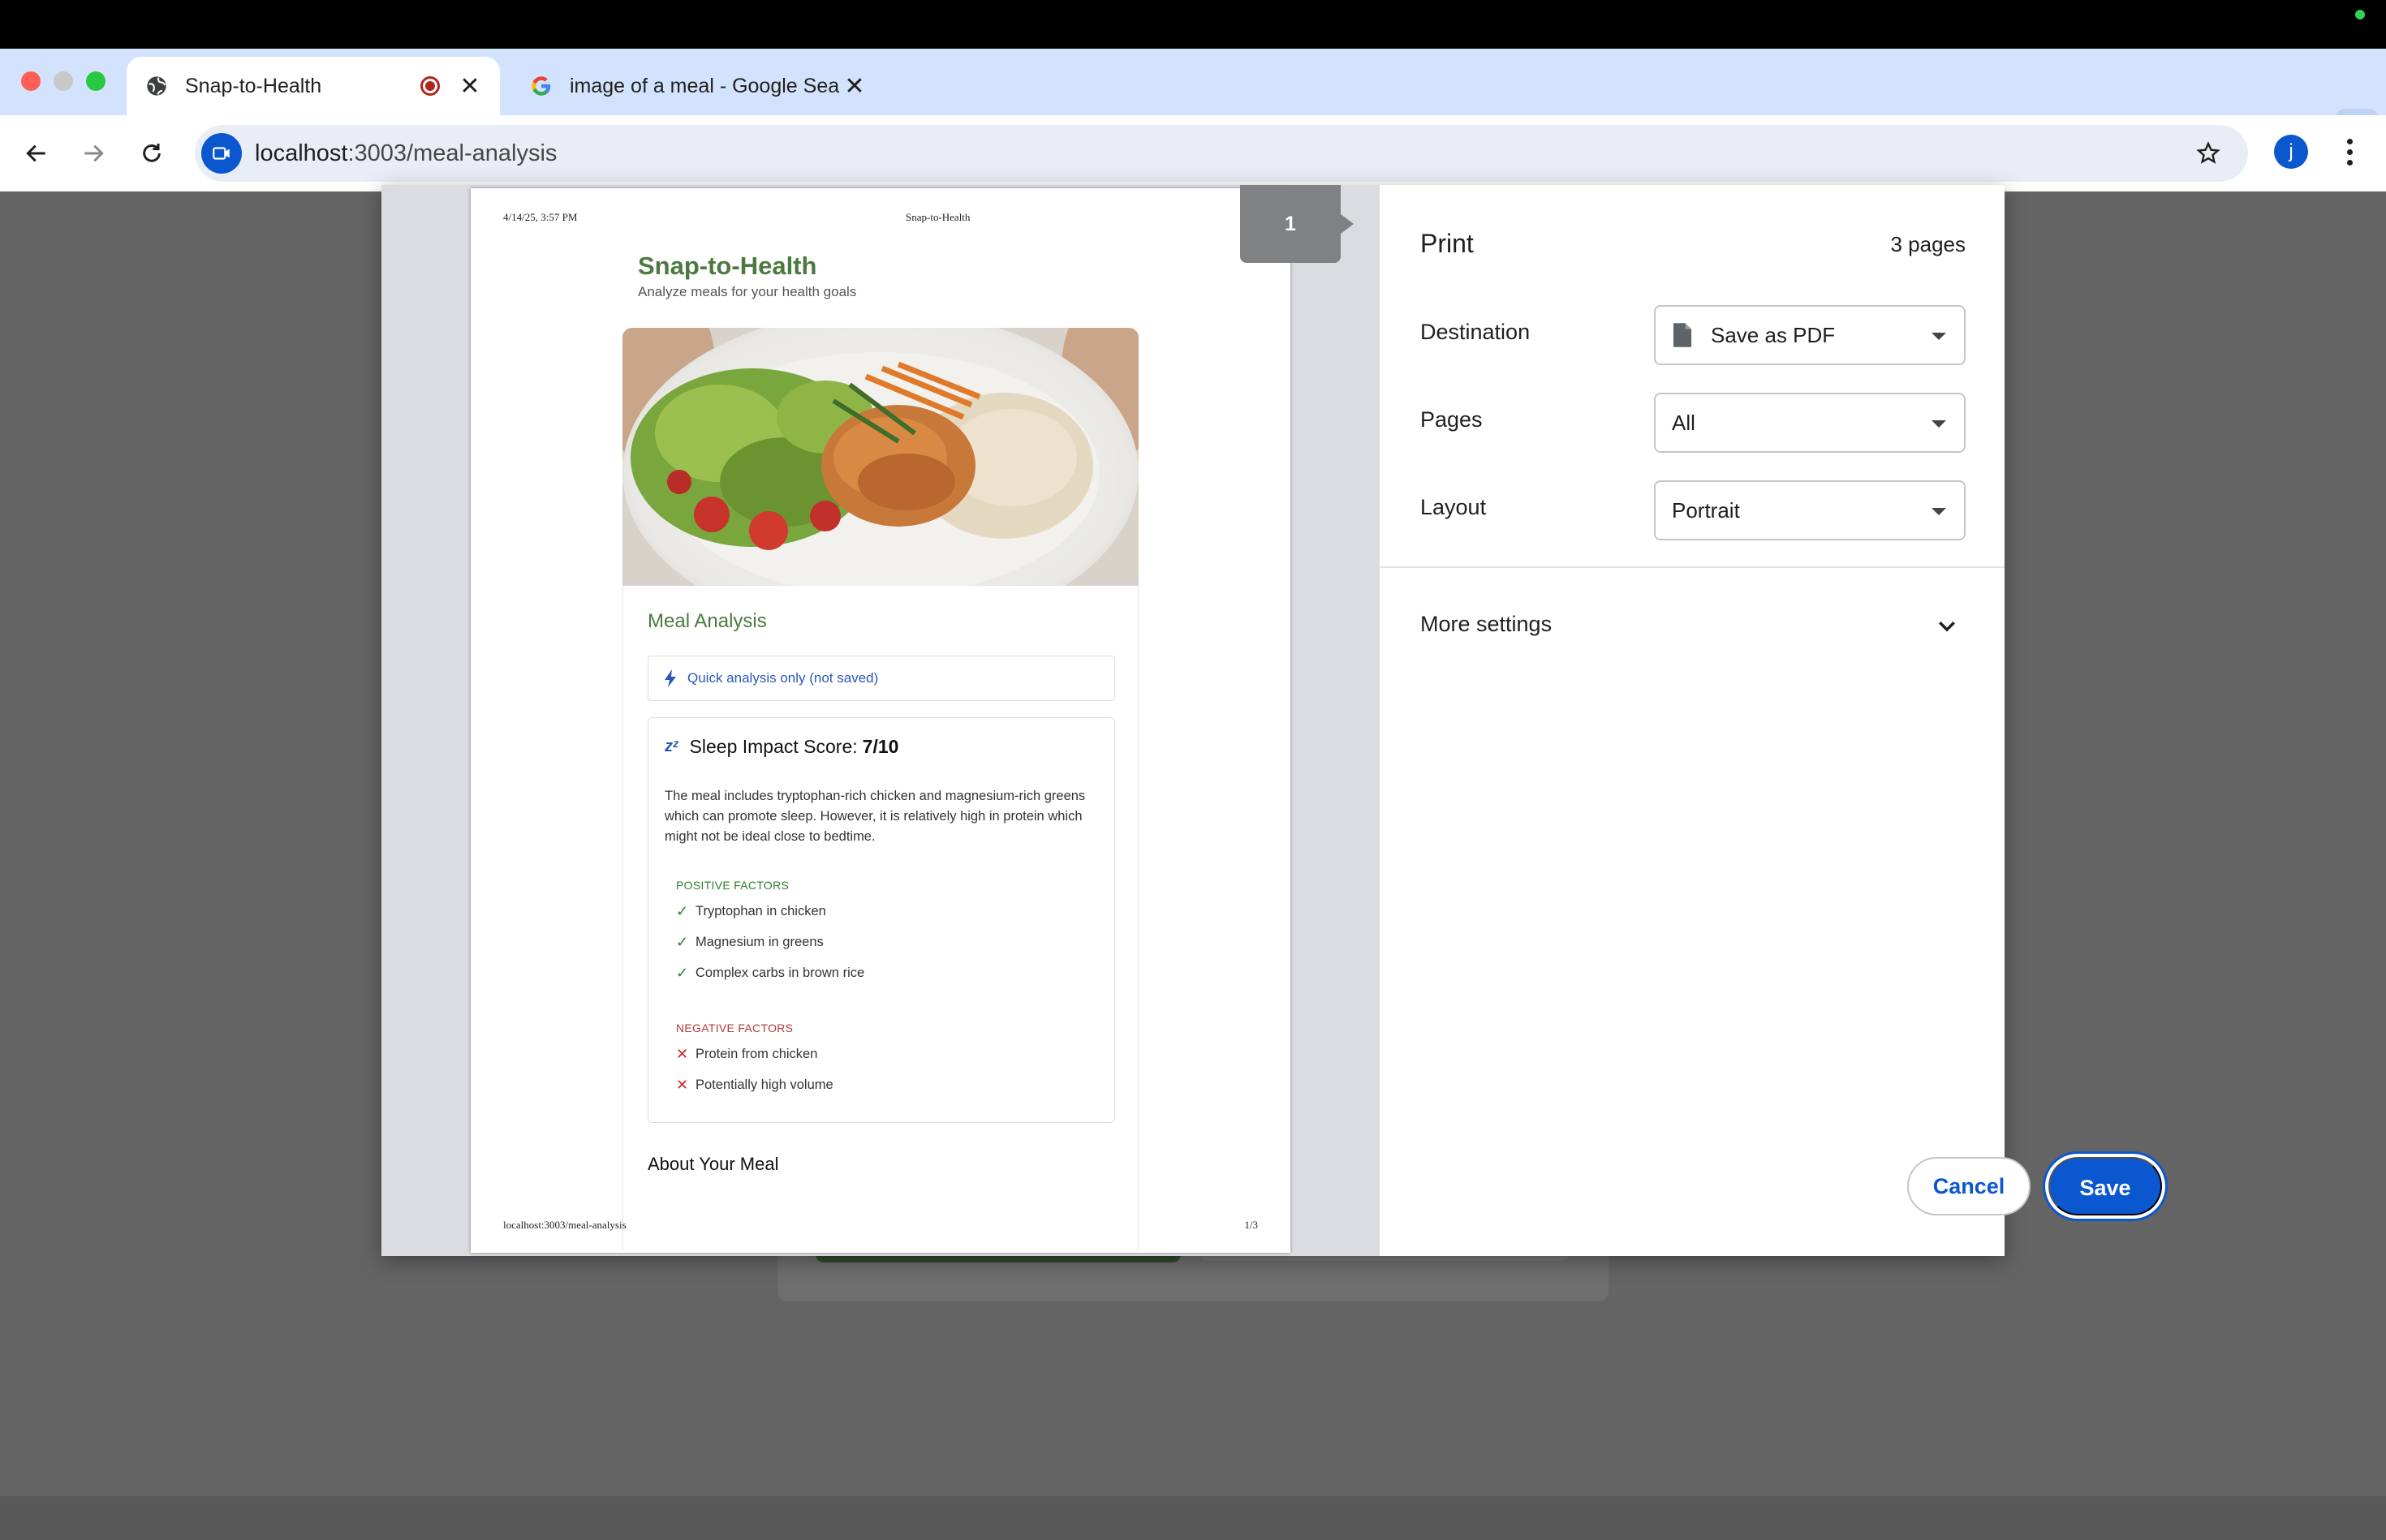 The height and width of the screenshot is (1540, 2386). What do you see at coordinates (783, 678) in the screenshot?
I see `quick-analysis-label: Quick analysis only (not saved)` at bounding box center [783, 678].